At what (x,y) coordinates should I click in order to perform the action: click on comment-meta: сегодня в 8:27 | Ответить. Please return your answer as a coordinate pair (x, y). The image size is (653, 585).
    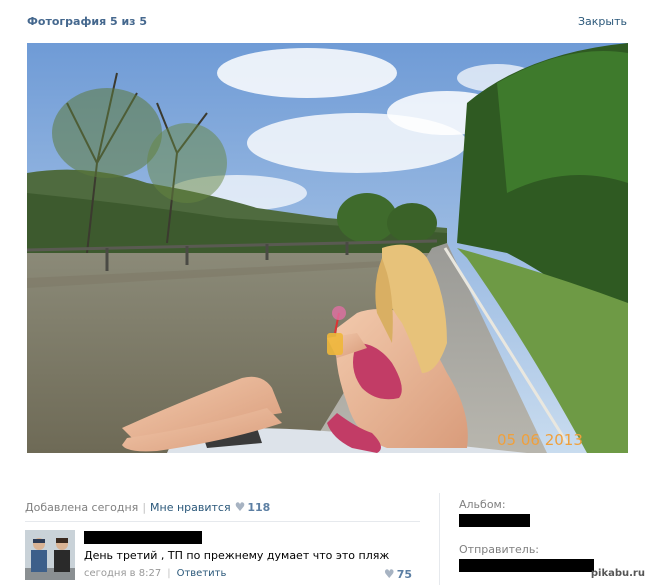
    Looking at the image, I should click on (155, 573).